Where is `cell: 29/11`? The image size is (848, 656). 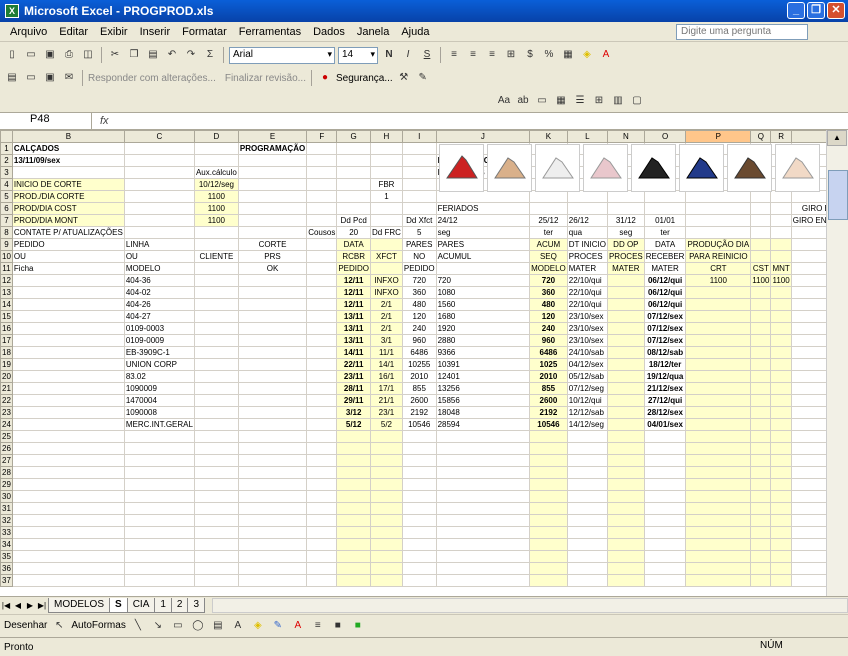 cell: 29/11 is located at coordinates (353, 400).